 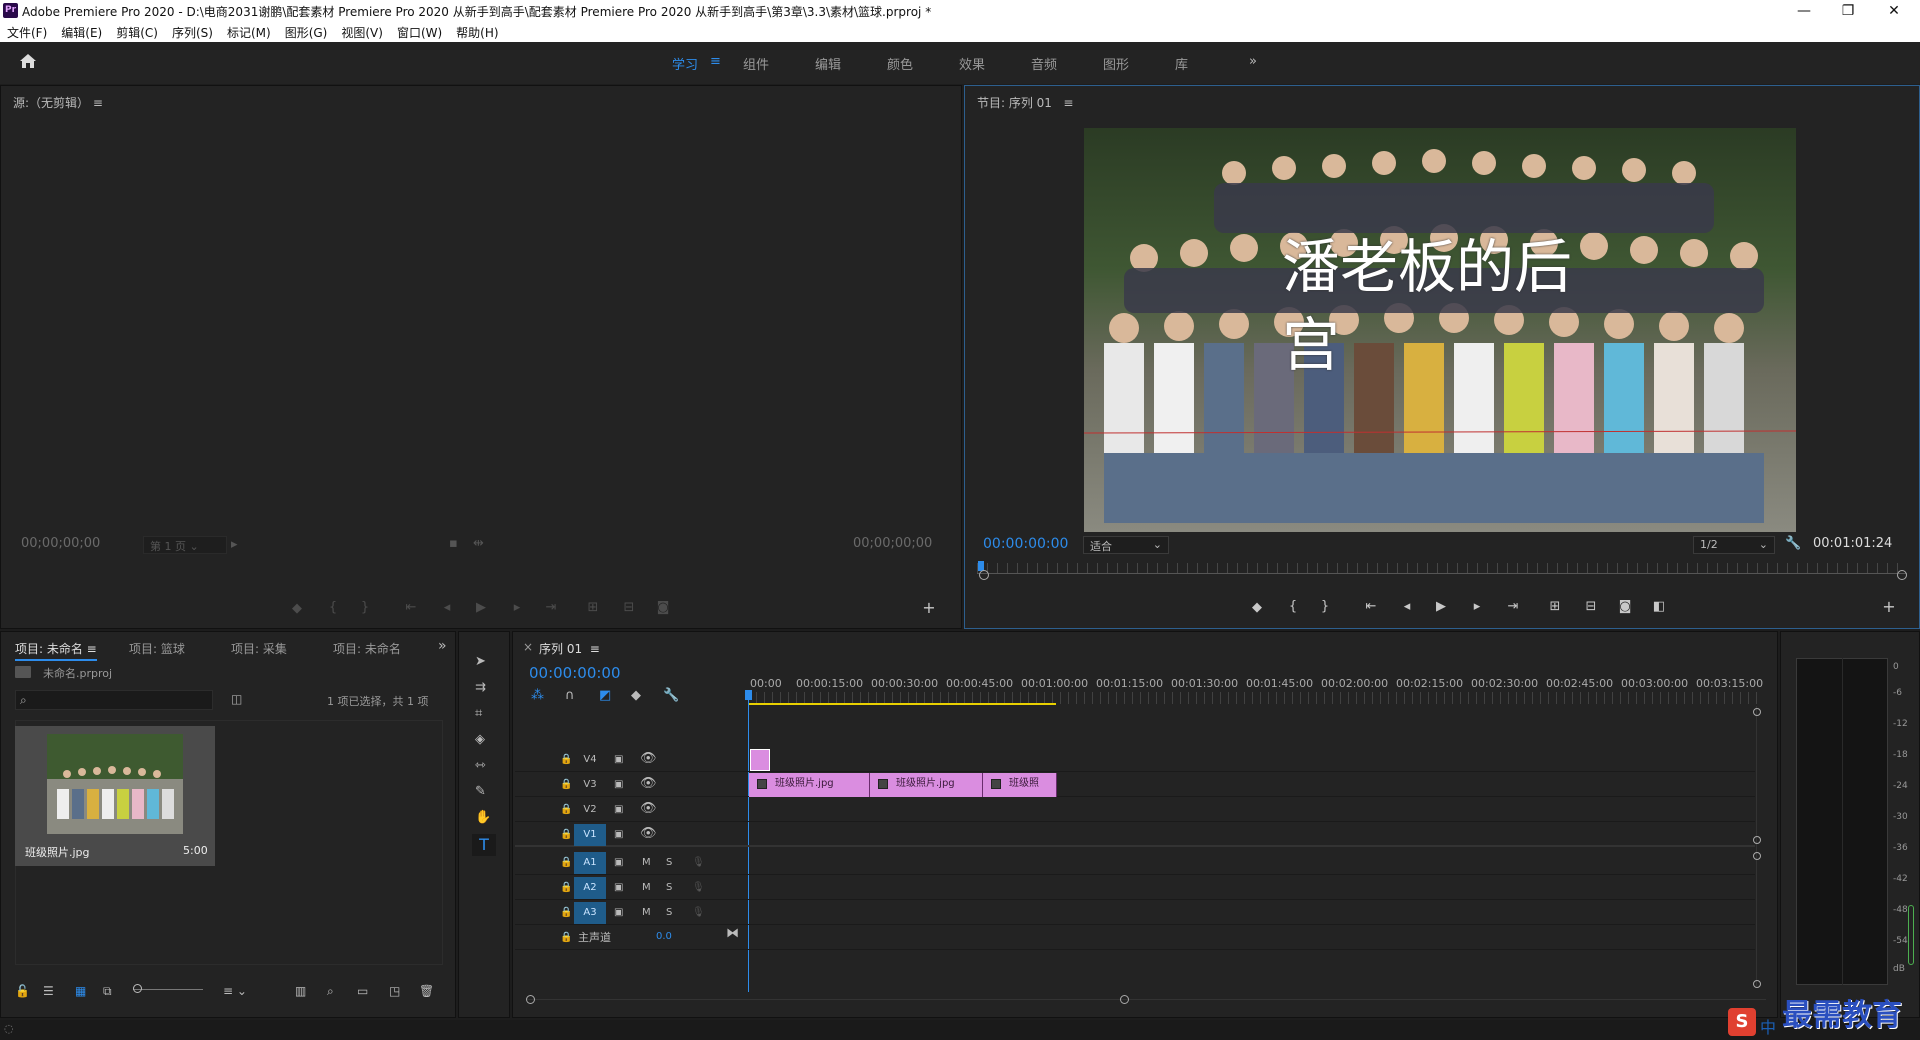 What do you see at coordinates (732, 934) in the screenshot?
I see `go-to-end-icon: ⧓` at bounding box center [732, 934].